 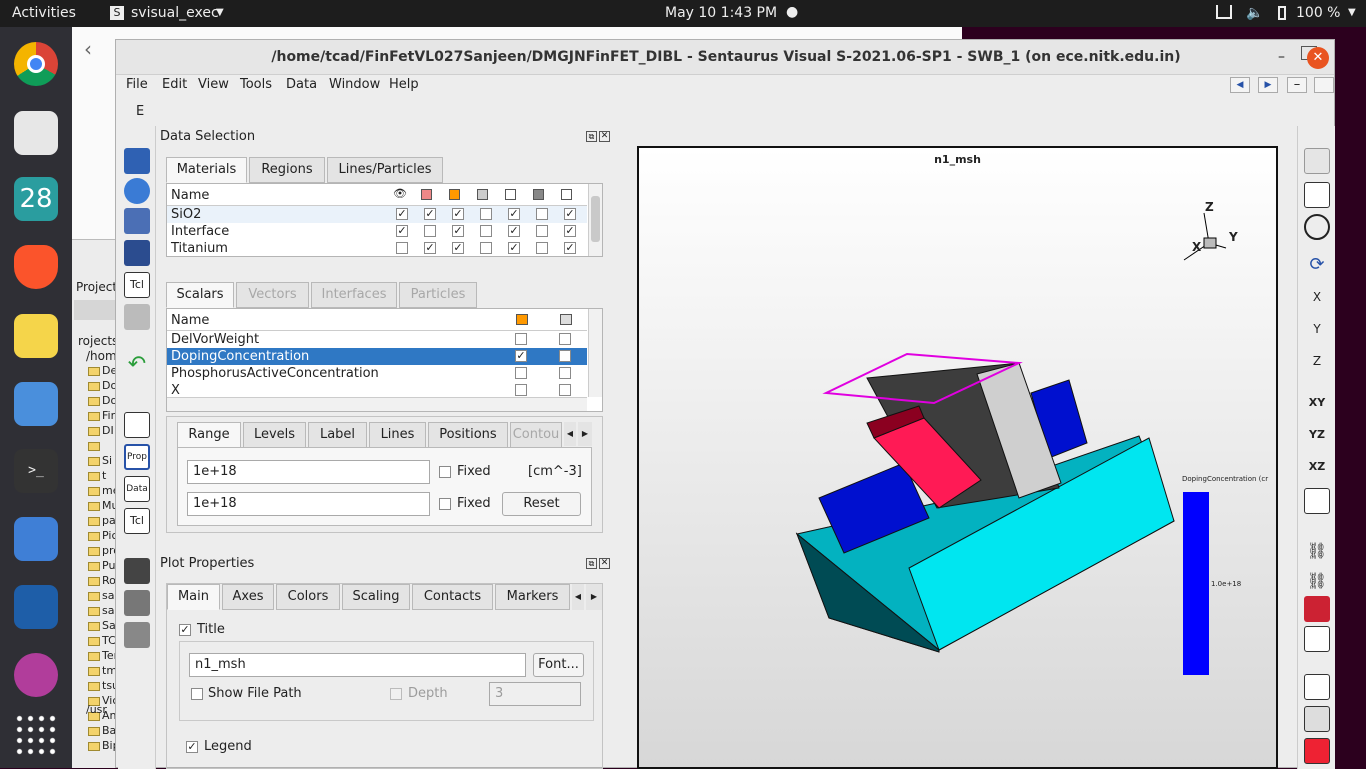 I want to click on back-icon: ‹, so click(x=88, y=49).